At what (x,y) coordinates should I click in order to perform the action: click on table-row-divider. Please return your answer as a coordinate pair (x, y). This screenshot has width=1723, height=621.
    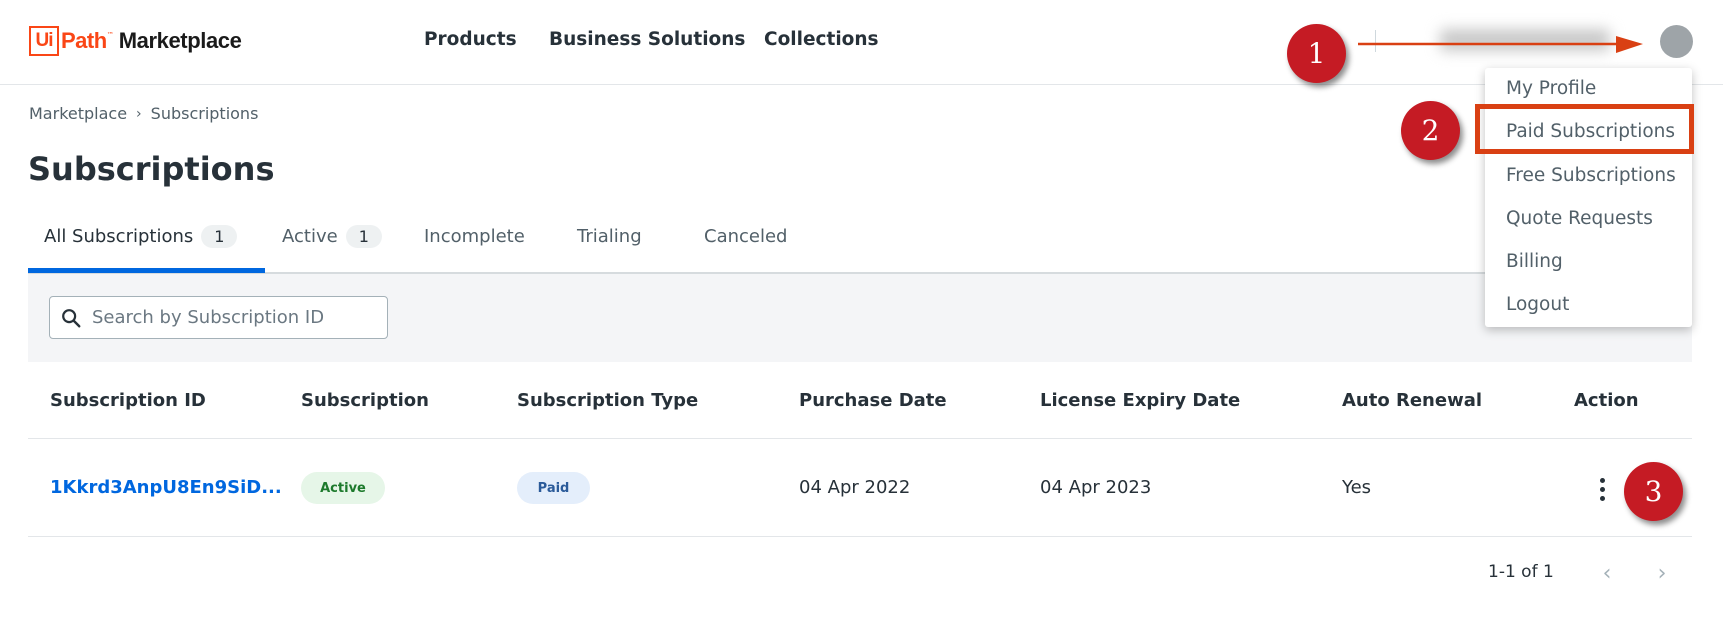
    Looking at the image, I should click on (860, 536).